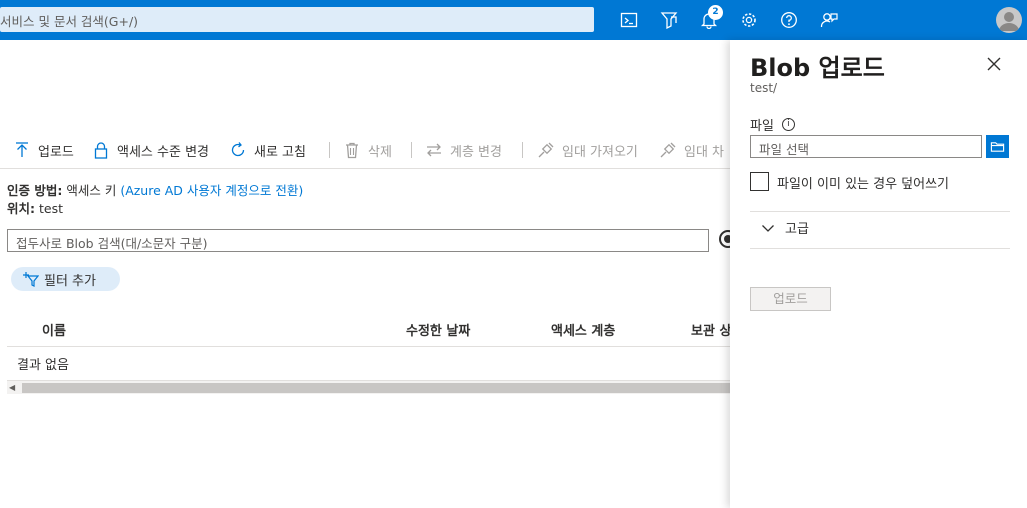 This screenshot has height=508, width=1027. What do you see at coordinates (211, 190) in the screenshot?
I see `switch-to-azure-ad-link: (Azure AD 사용자 계정으로 전환)` at bounding box center [211, 190].